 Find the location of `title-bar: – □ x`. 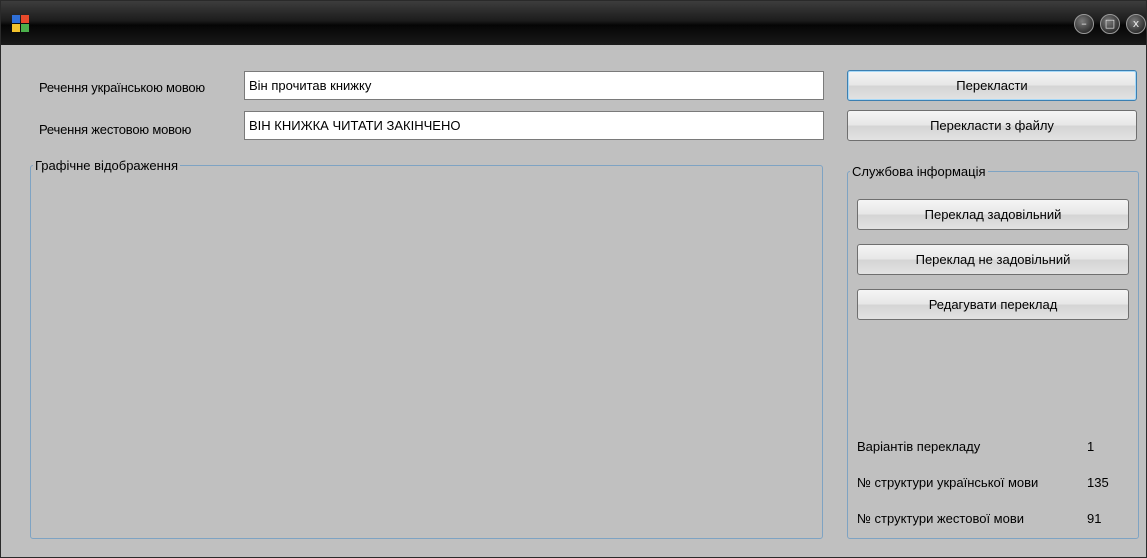

title-bar: – □ x is located at coordinates (573, 23).